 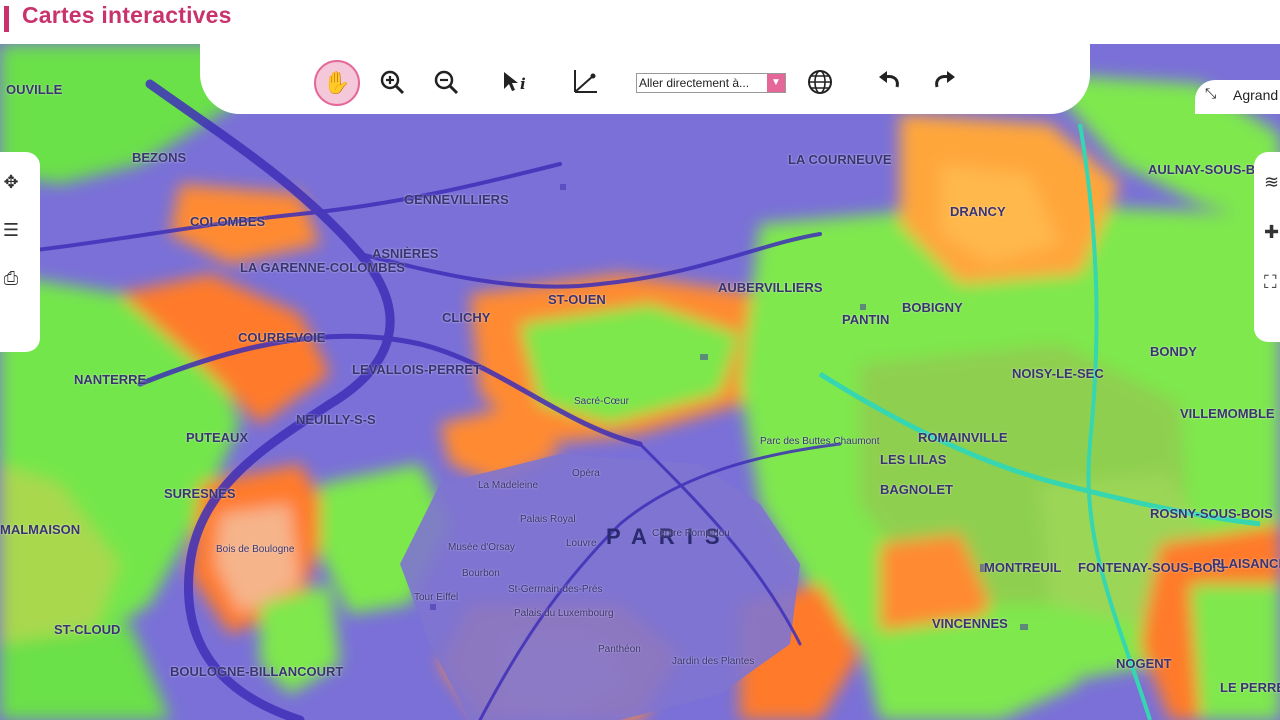 What do you see at coordinates (257, 671) in the screenshot?
I see `map-label: BOULOGNE-BILLANCOURT` at bounding box center [257, 671].